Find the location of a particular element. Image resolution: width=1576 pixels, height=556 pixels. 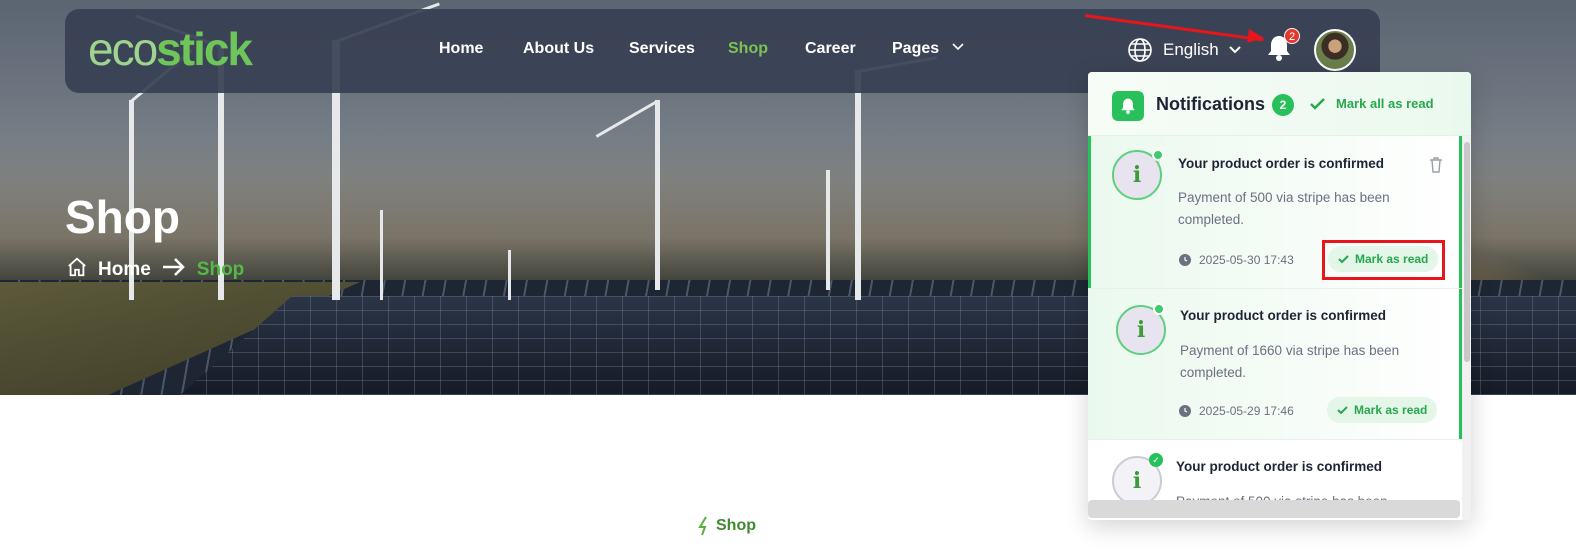

notification-count-badge: 2 is located at coordinates (1292, 36).